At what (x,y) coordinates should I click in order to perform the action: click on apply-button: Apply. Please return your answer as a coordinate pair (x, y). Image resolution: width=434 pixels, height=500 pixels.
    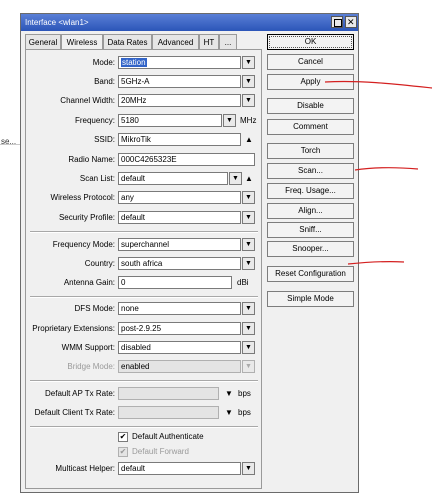
    Looking at the image, I should click on (310, 82).